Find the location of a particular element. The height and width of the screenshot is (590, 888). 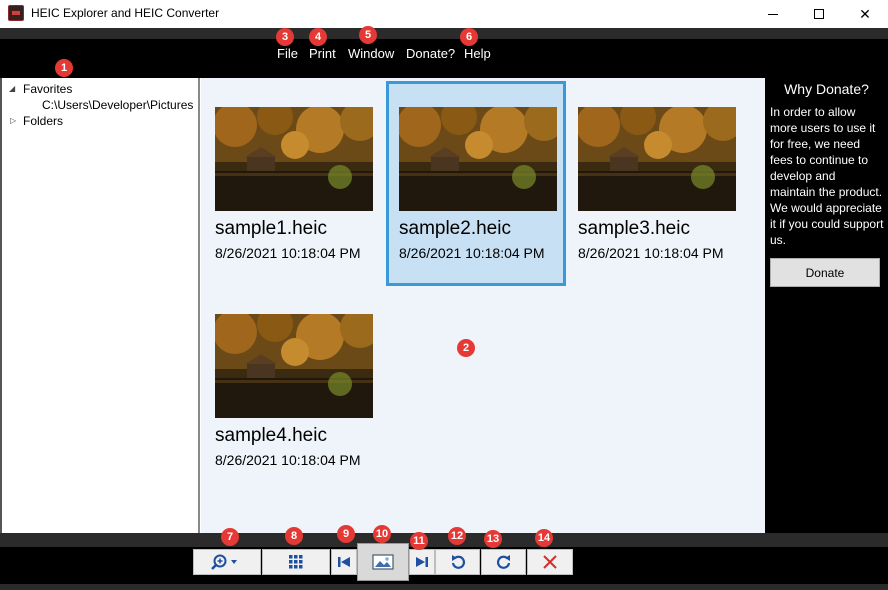

gallery-item: sample3.heic 8/26/2021 10:18:04 PM is located at coordinates (655, 183).